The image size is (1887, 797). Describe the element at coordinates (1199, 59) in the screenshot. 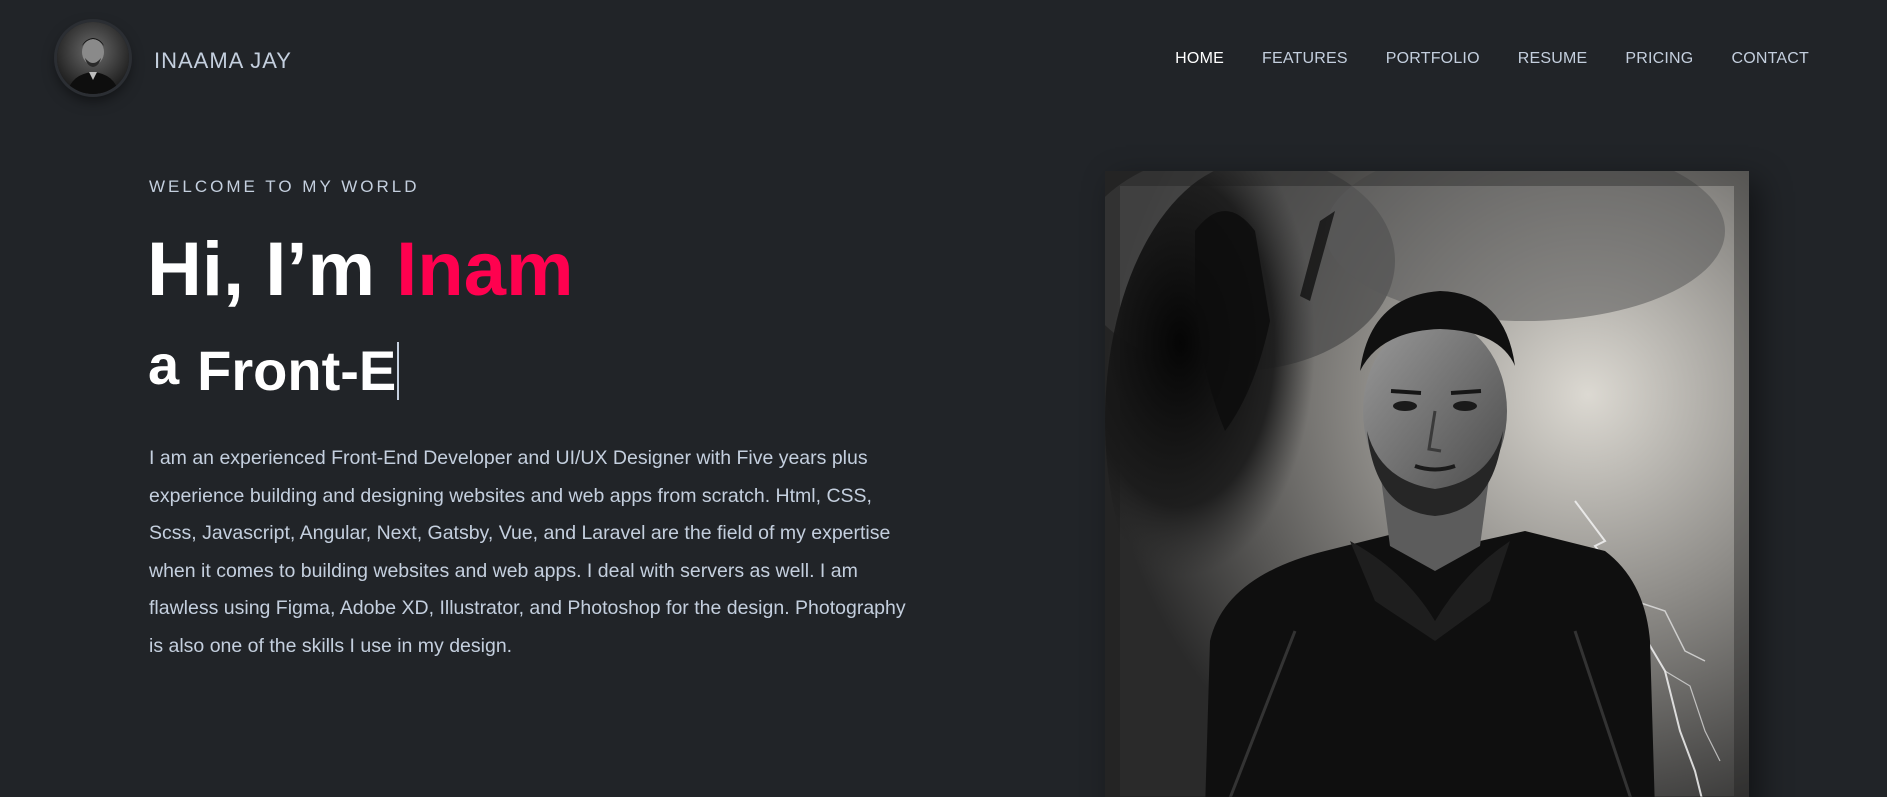

I see `nav-home: HOME` at that location.